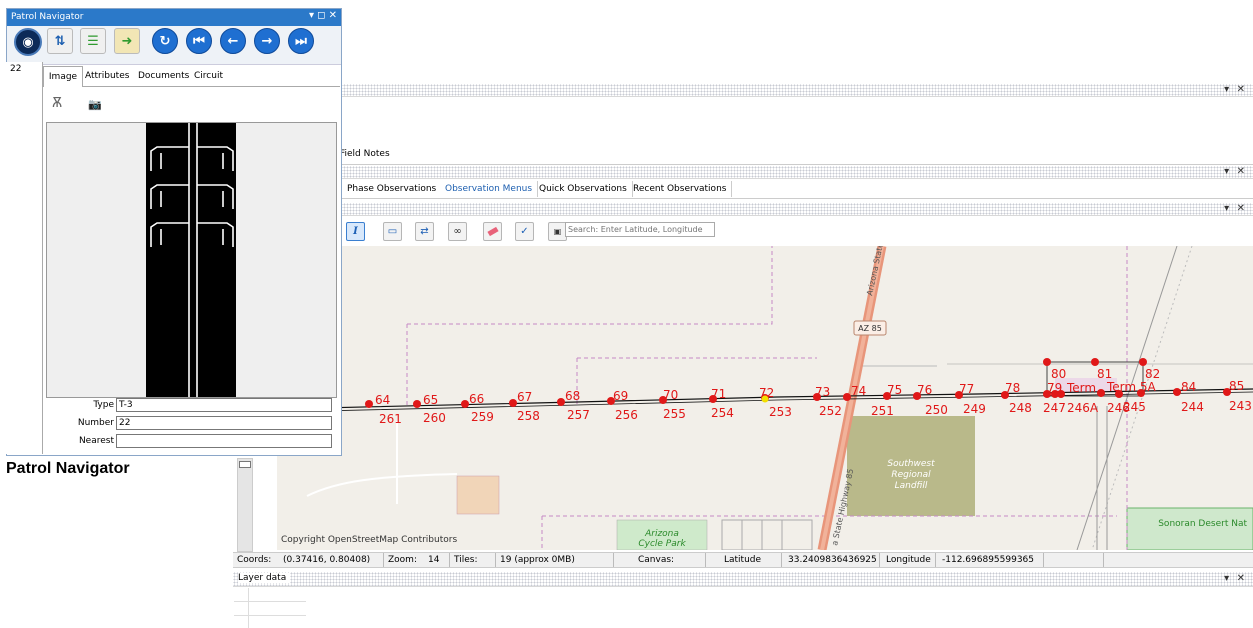 The image size is (1253, 628). Describe the element at coordinates (390, 419) in the screenshot. I see `route-point-label: 261` at that location.